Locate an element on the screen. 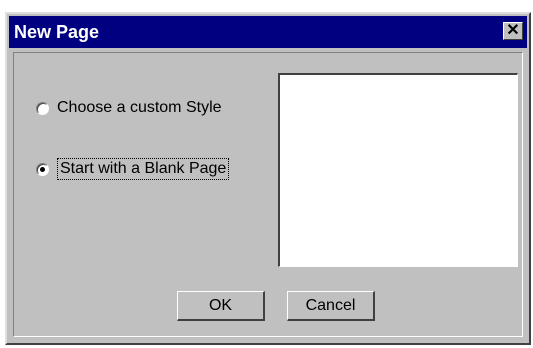  ok-button: OK is located at coordinates (221, 306).